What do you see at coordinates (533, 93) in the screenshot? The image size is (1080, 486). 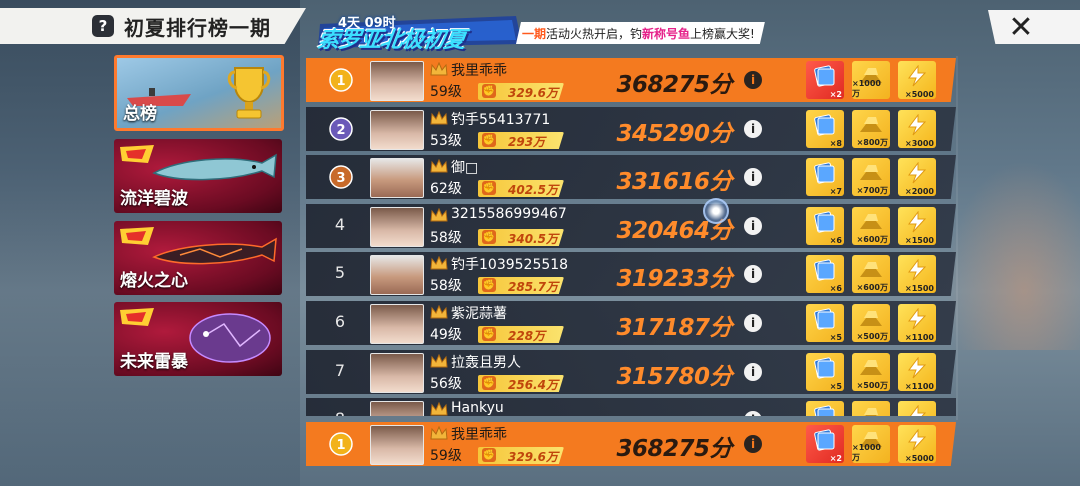 I see `catch-weight: 329.6万` at bounding box center [533, 93].